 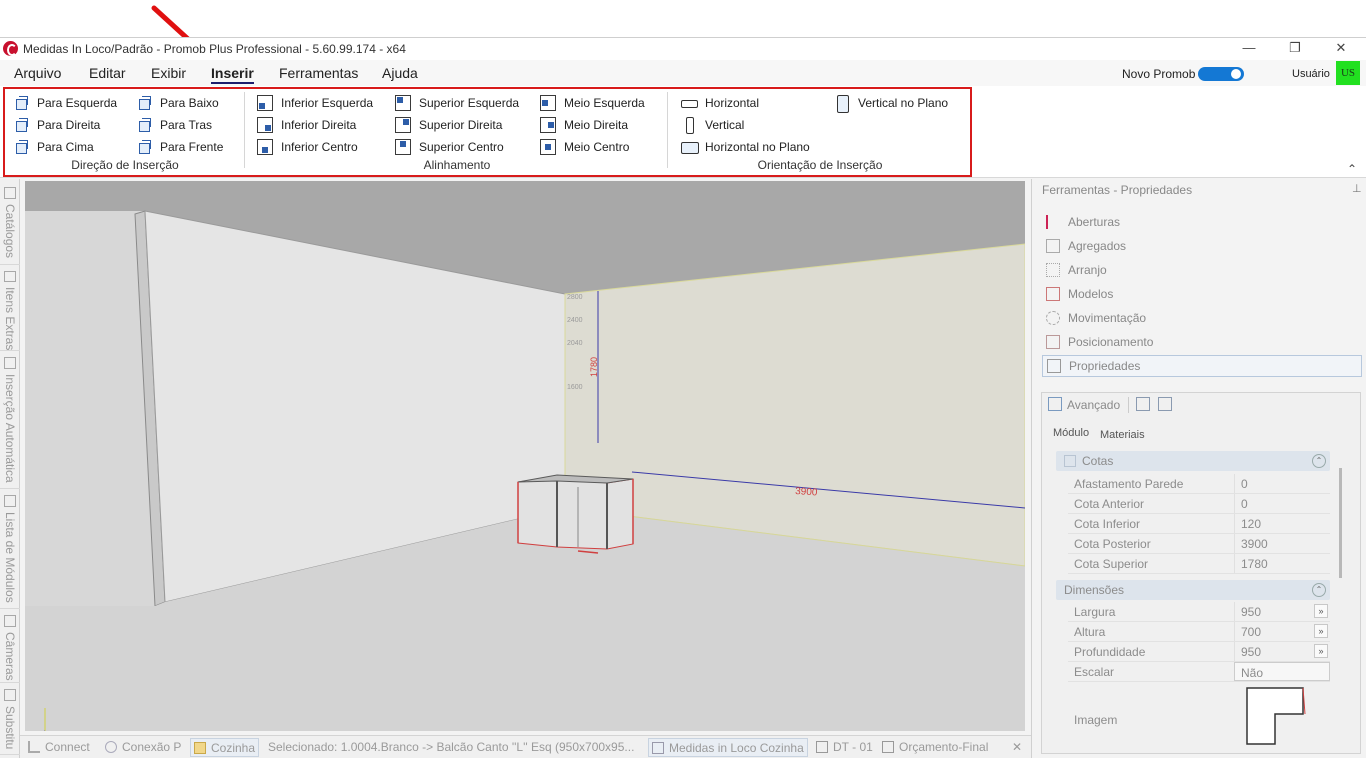 What do you see at coordinates (1202, 270) in the screenshot?
I see `tool-arranjo: Arranjo` at bounding box center [1202, 270].